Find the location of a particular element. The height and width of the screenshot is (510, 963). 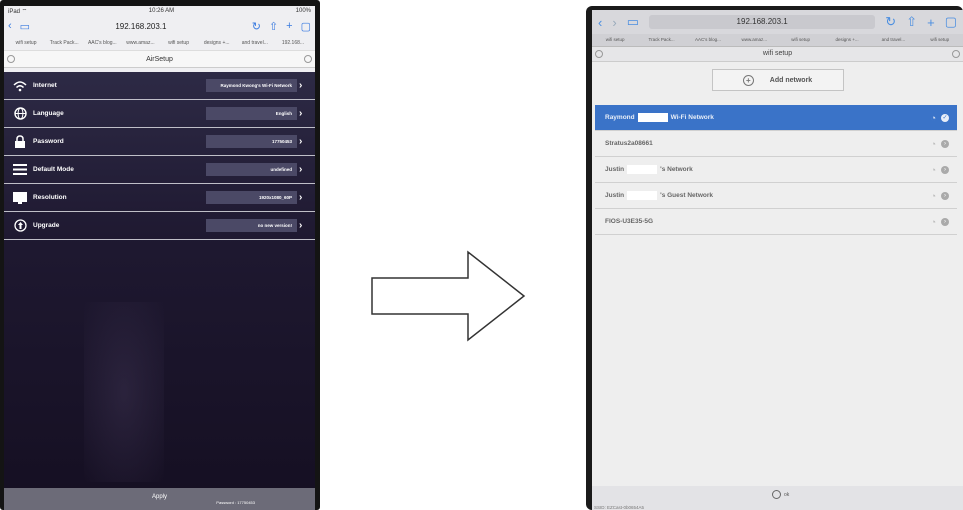

apply-label: Apply is located at coordinates (159, 496).